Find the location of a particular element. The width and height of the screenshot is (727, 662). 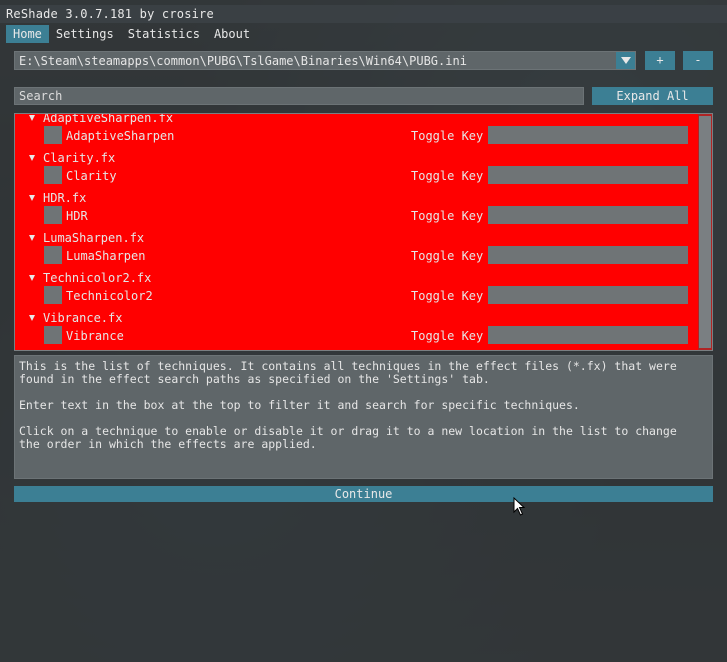

remove-preset-button: - is located at coordinates (698, 60).